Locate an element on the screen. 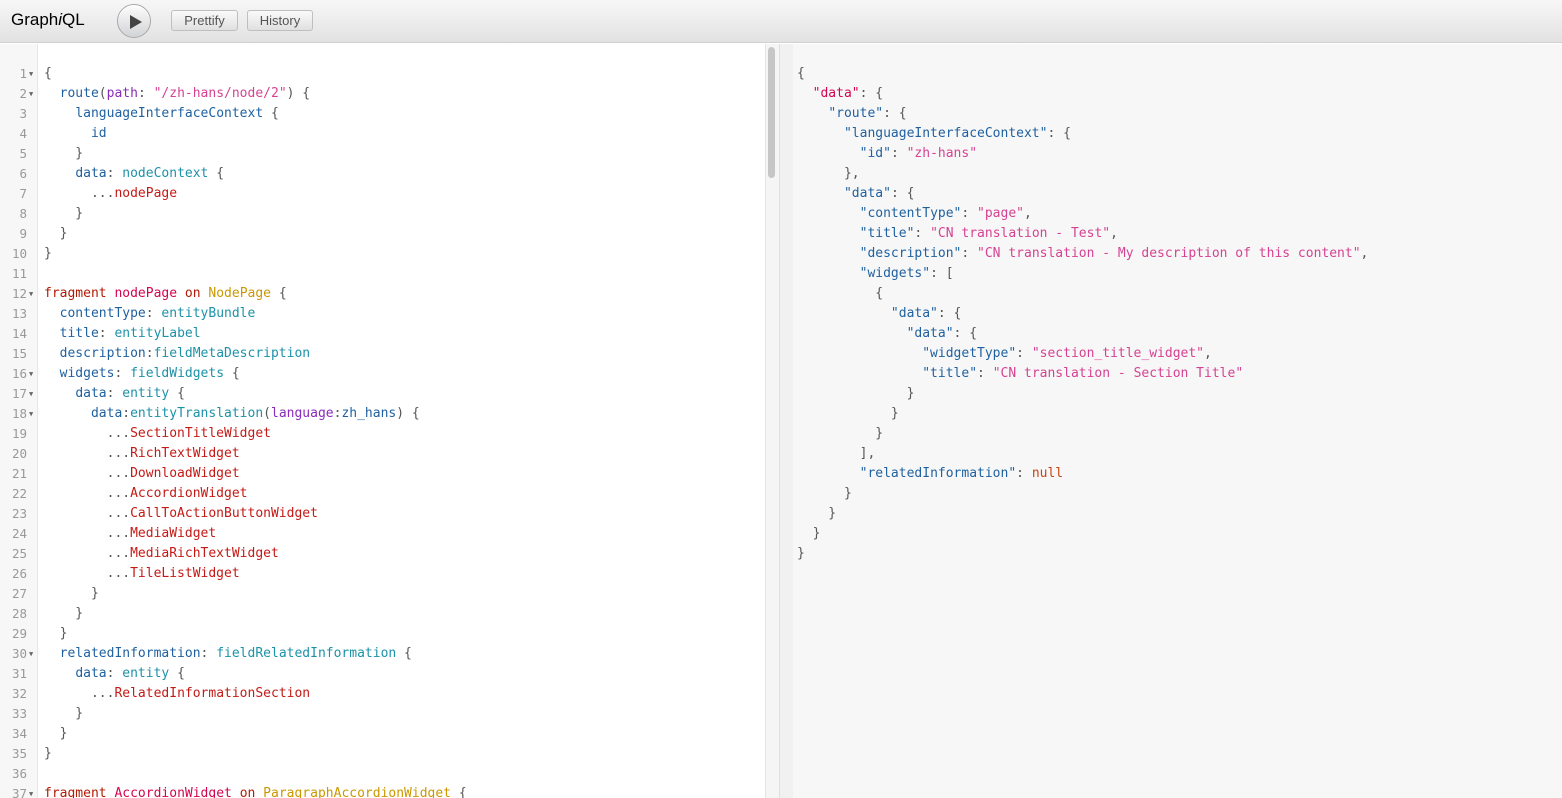  code-line: 11 is located at coordinates (382, 274).